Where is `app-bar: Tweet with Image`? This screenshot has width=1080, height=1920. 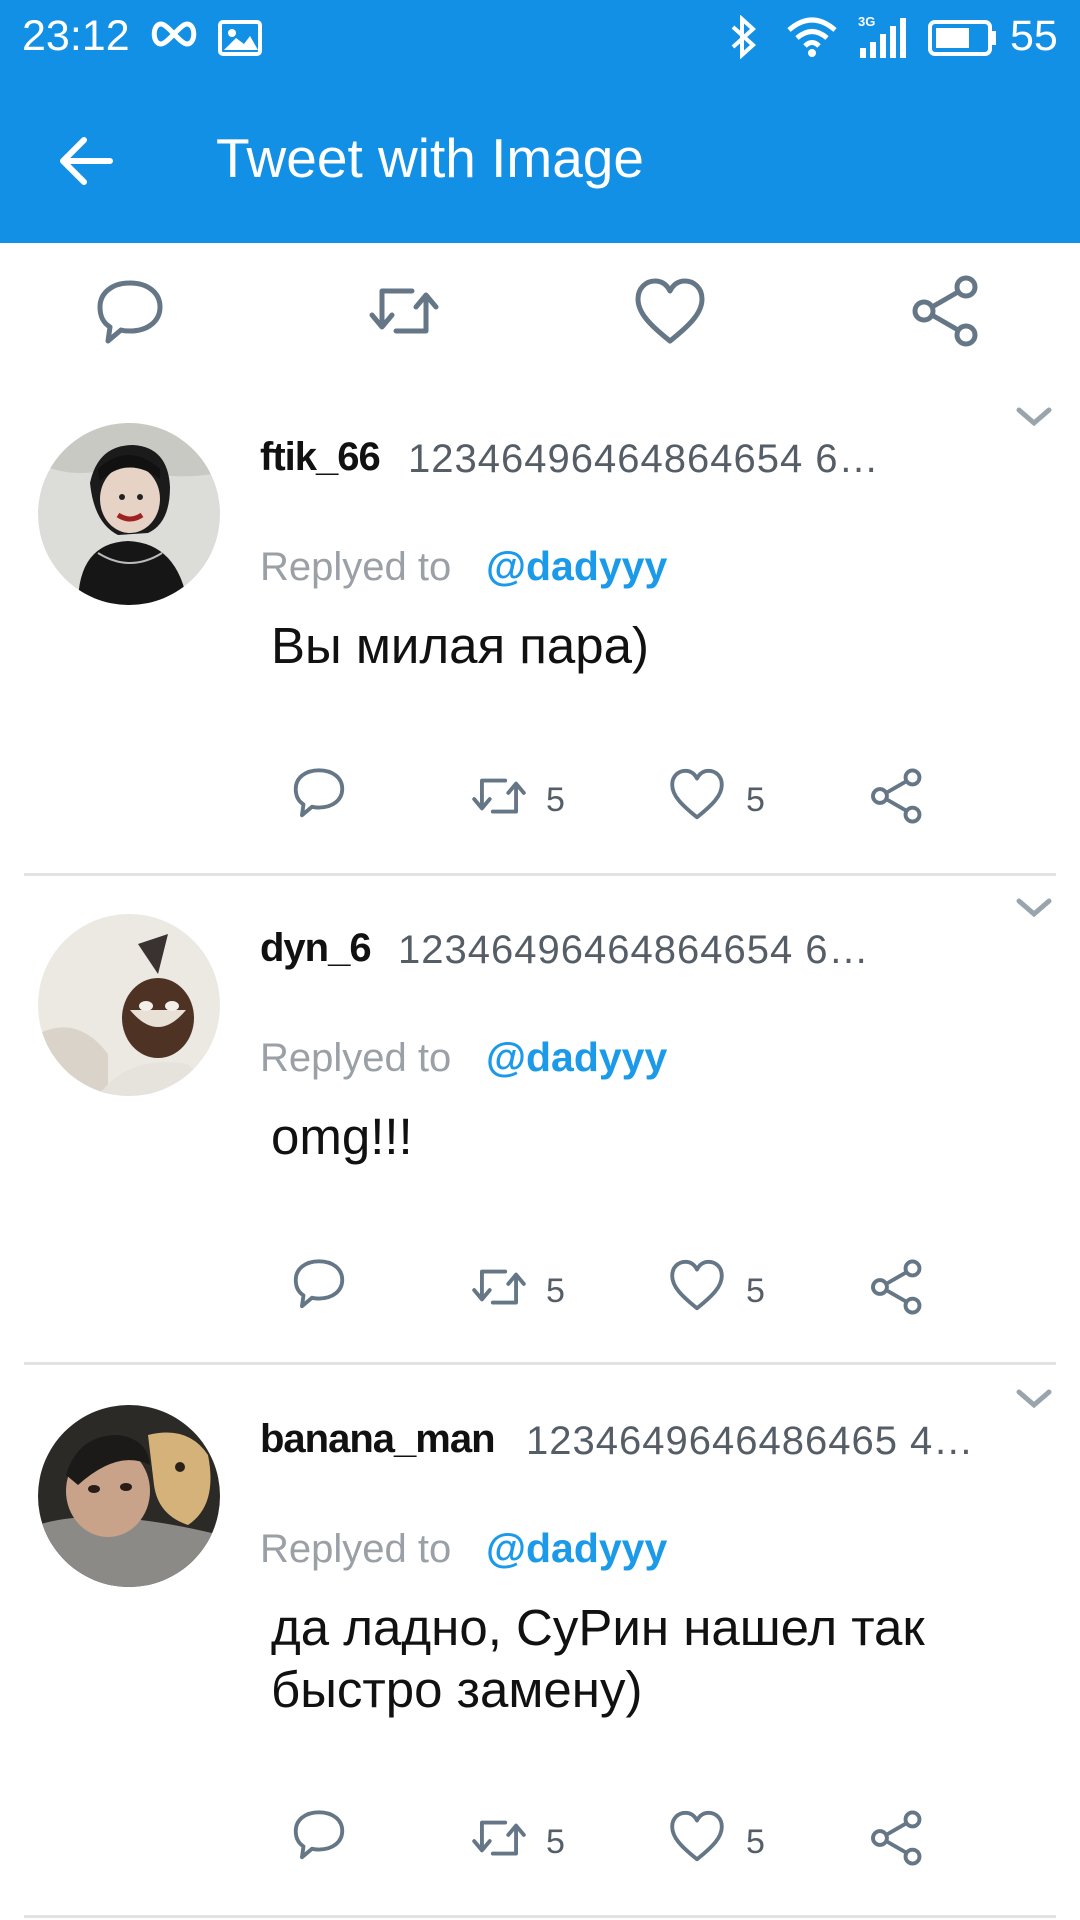
app-bar: Tweet with Image is located at coordinates (540, 159).